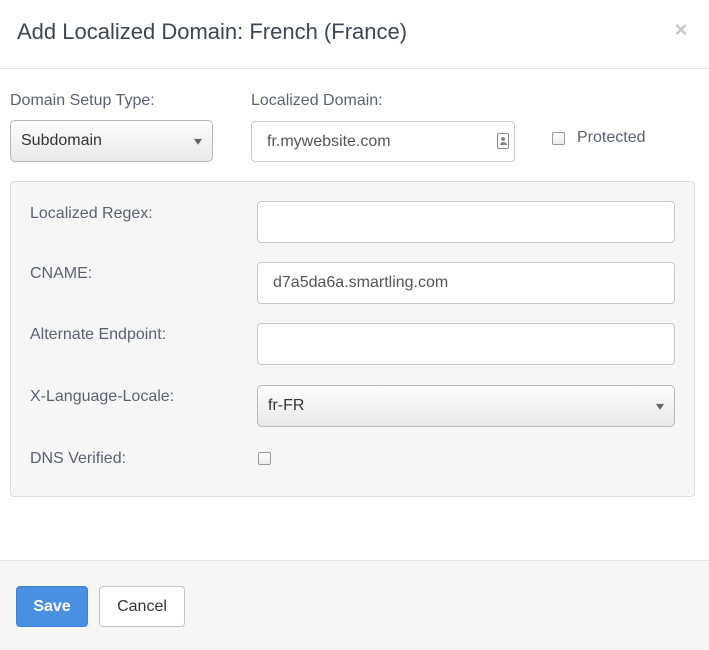 Image resolution: width=709 pixels, height=650 pixels. Describe the element at coordinates (212, 31) in the screenshot. I see `dialog-title: Add Localized Domain: French (France)` at that location.